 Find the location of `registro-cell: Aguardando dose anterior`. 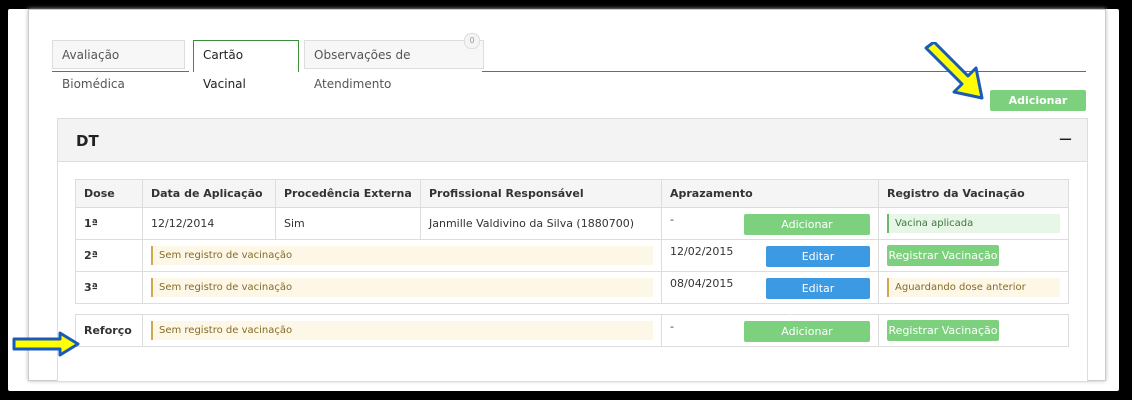

registro-cell: Aguardando dose anterior is located at coordinates (973, 287).